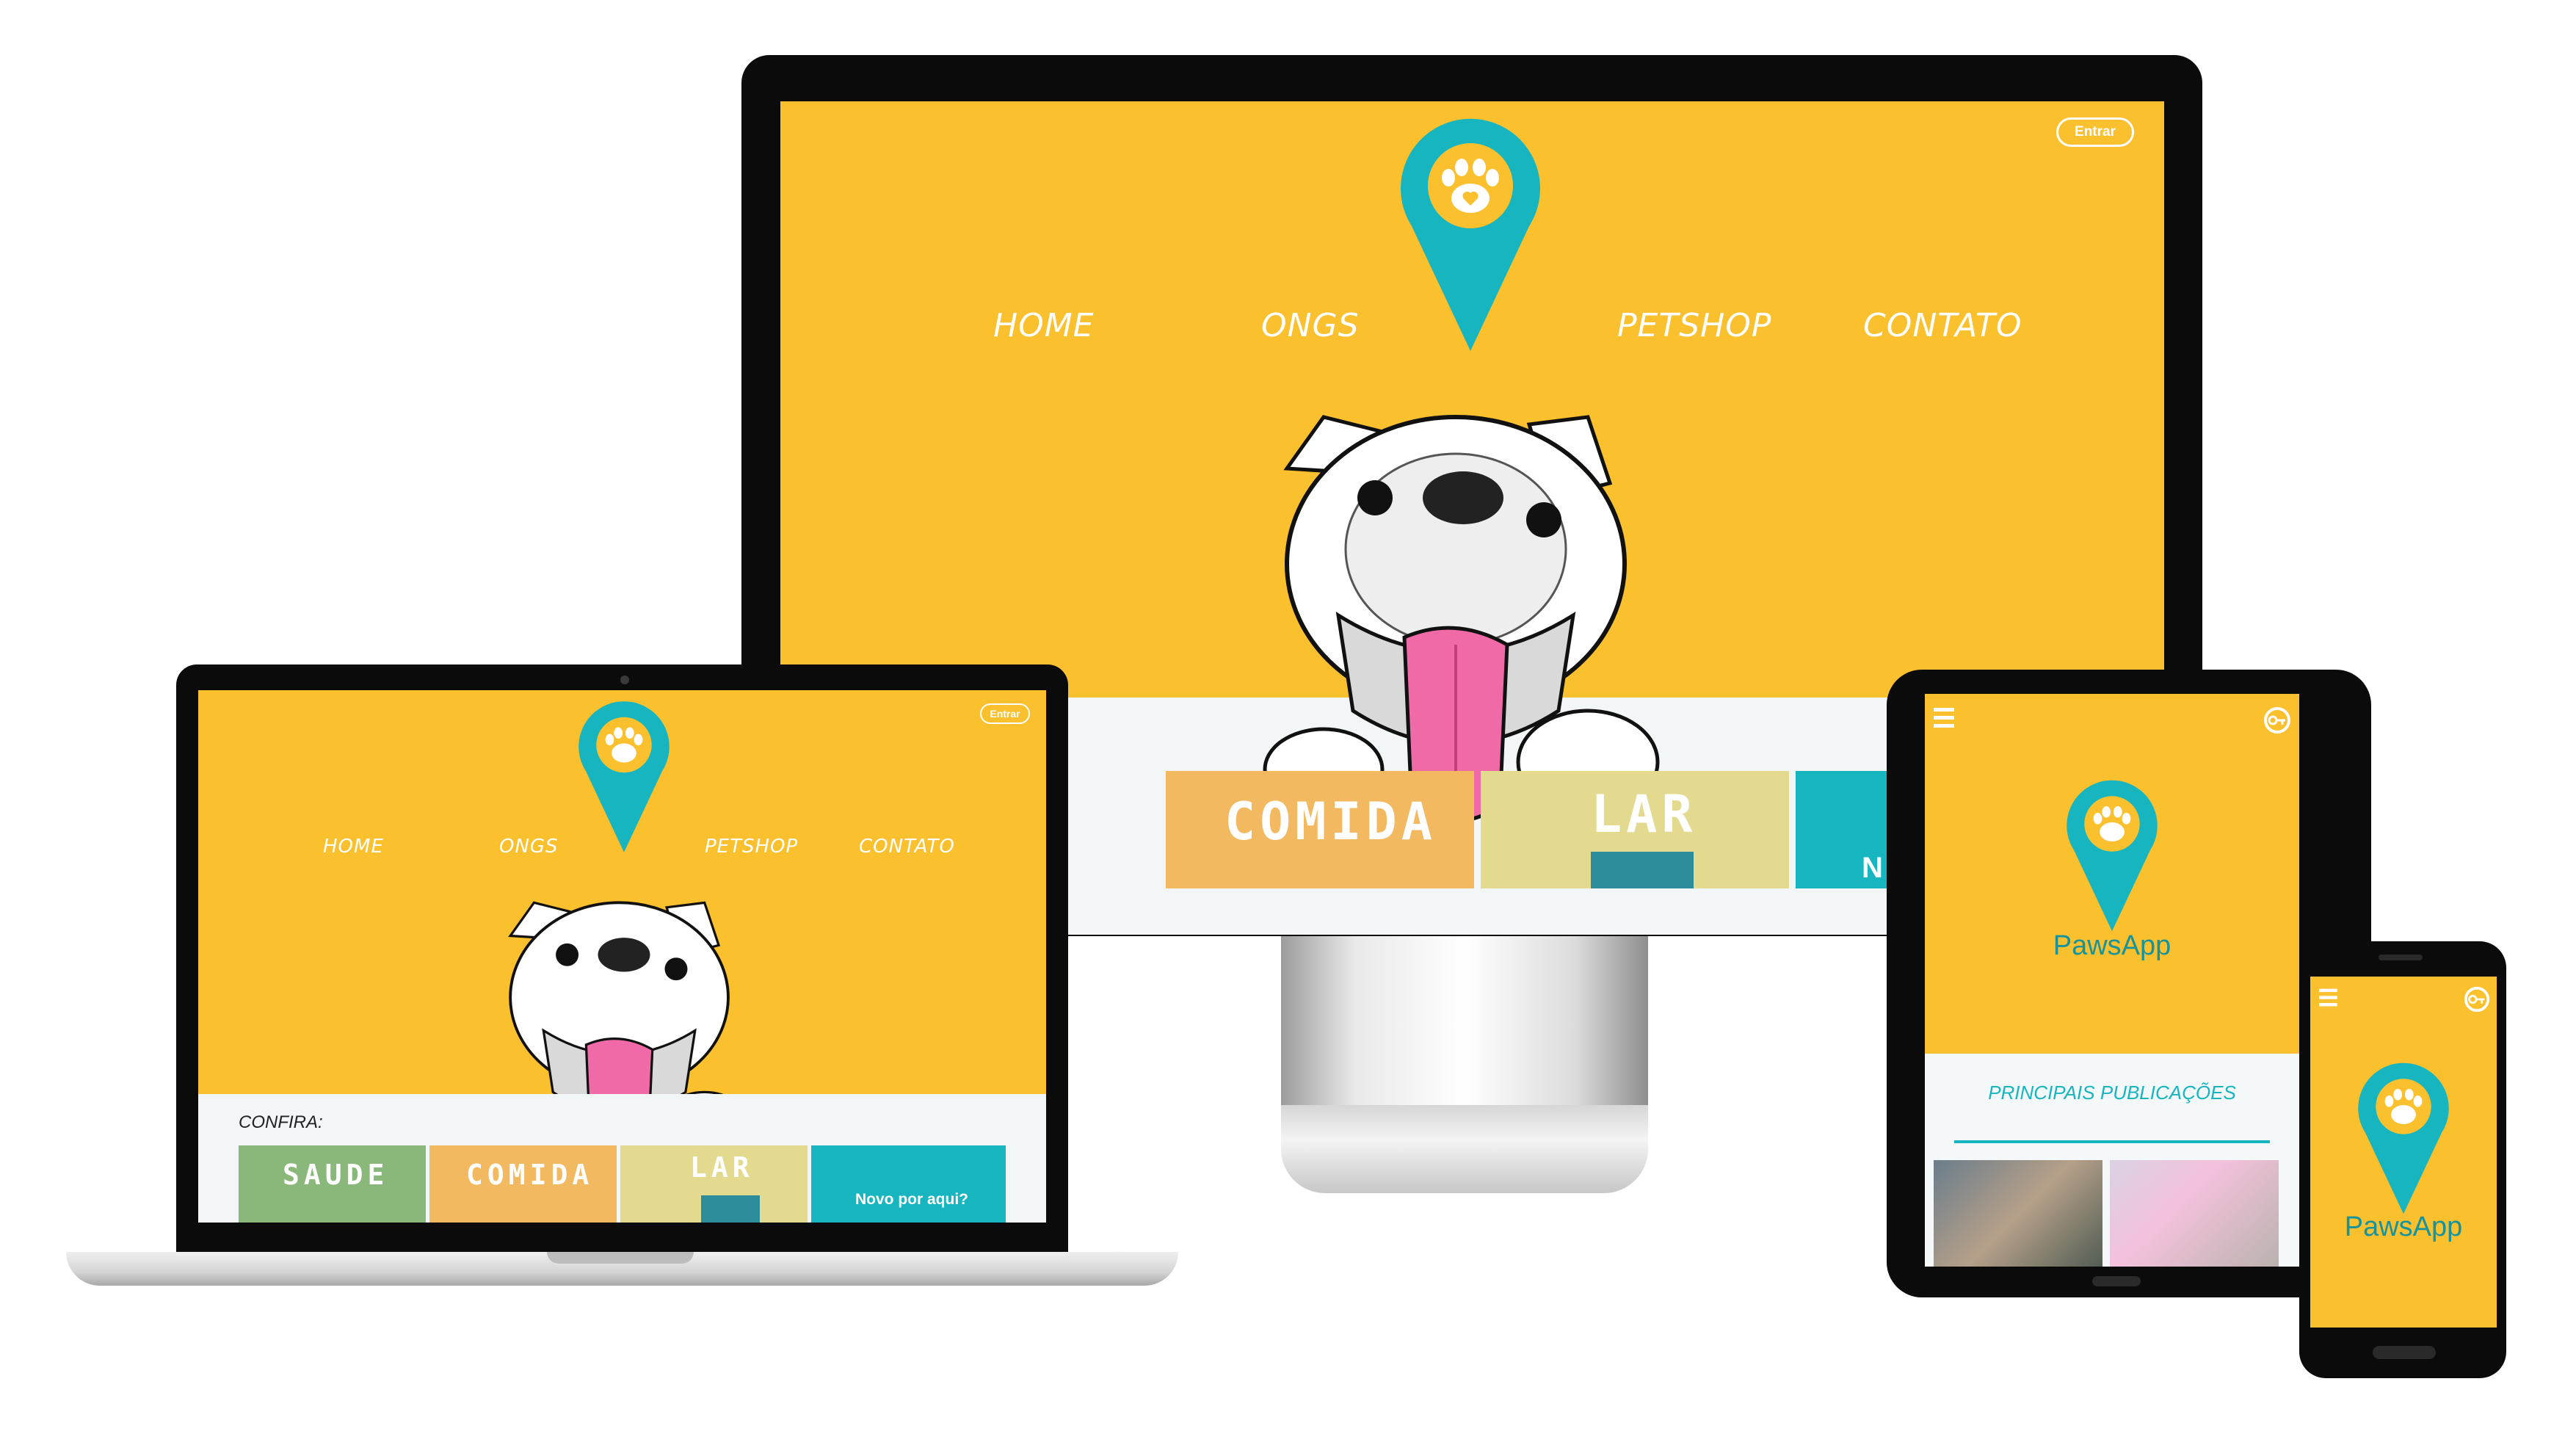 This screenshot has height=1445, width=2576. Describe the element at coordinates (624, 680) in the screenshot. I see `camera` at that location.